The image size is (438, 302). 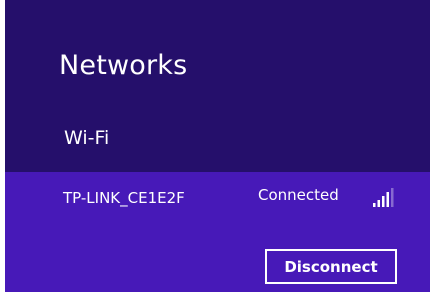 I want to click on panel-title: Networks, so click(x=123, y=65).